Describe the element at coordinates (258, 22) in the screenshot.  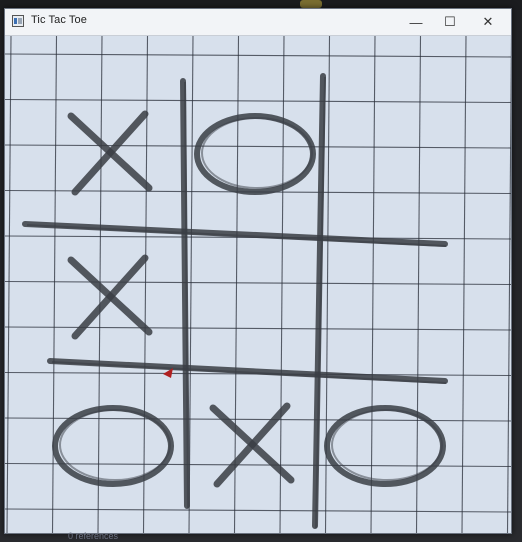
I see `window-titlebar: Tic Tac Toe — ☐ ✕` at that location.